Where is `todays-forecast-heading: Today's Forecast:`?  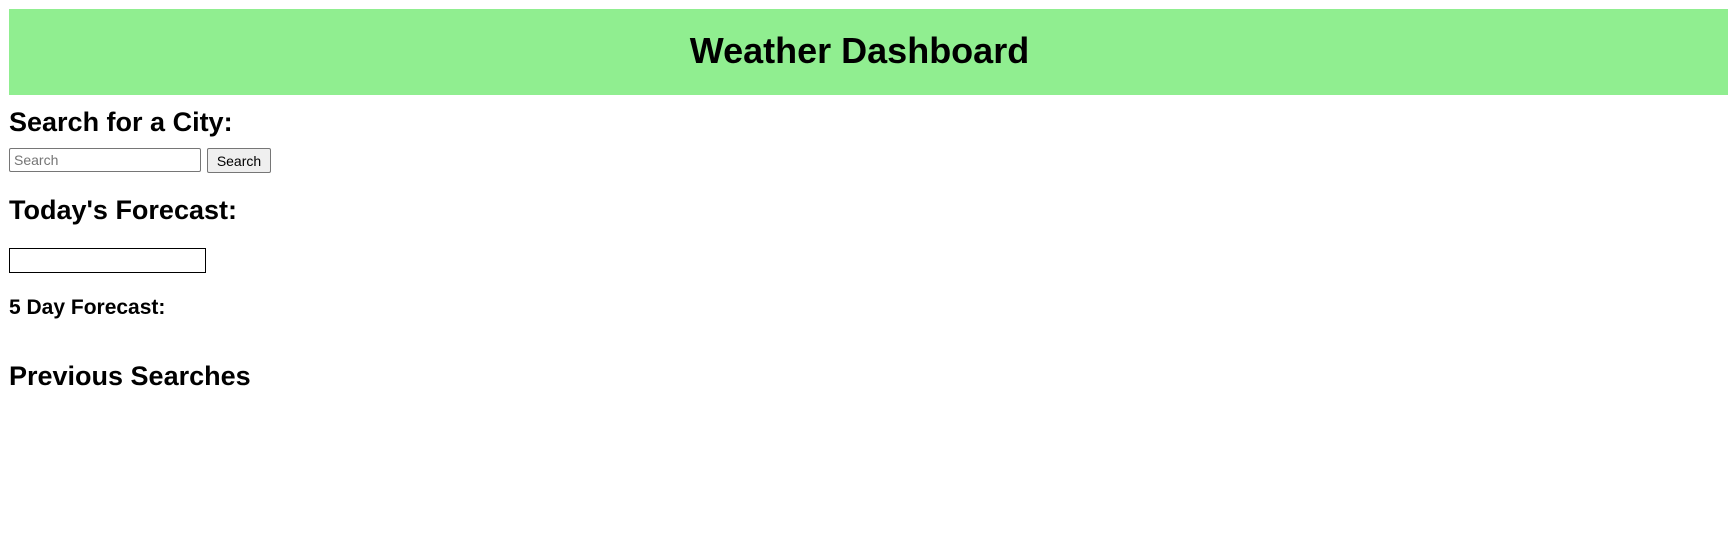 todays-forecast-heading: Today's Forecast: is located at coordinates (123, 210).